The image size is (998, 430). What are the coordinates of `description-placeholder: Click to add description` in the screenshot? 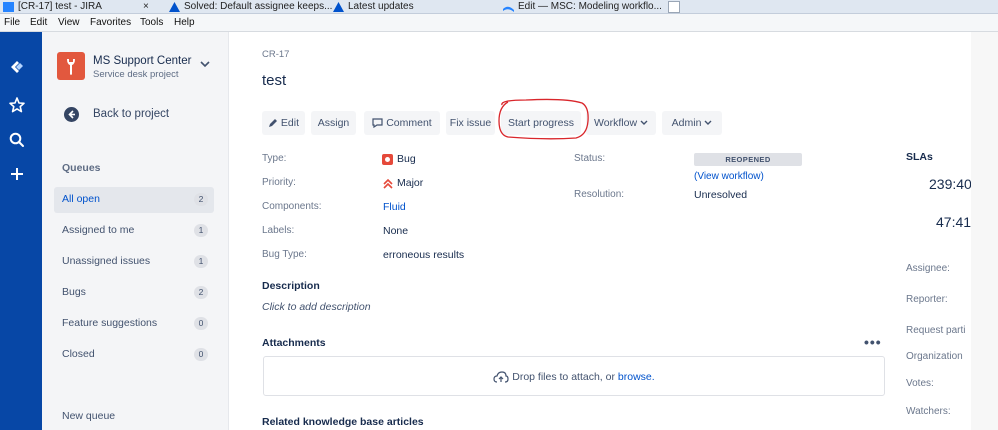 It's located at (316, 307).